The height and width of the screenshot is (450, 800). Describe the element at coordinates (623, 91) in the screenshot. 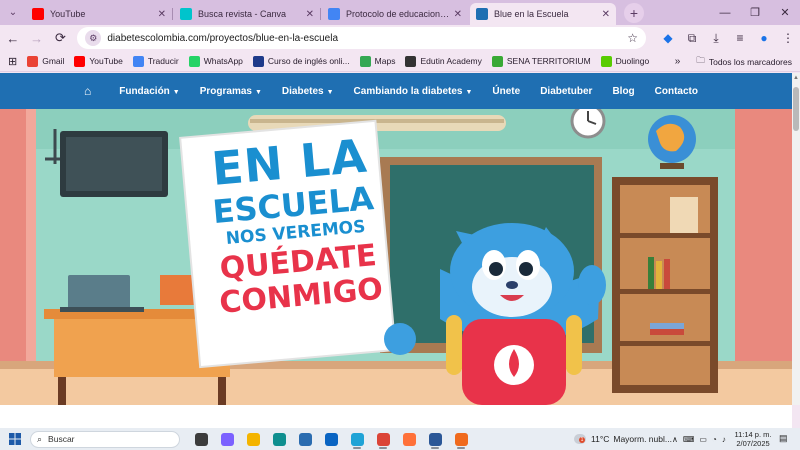

I see `nav-item: Blog` at that location.